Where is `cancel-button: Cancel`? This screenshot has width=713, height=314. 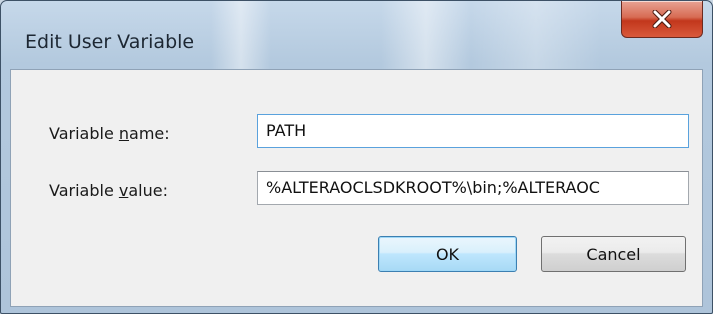
cancel-button: Cancel is located at coordinates (613, 254).